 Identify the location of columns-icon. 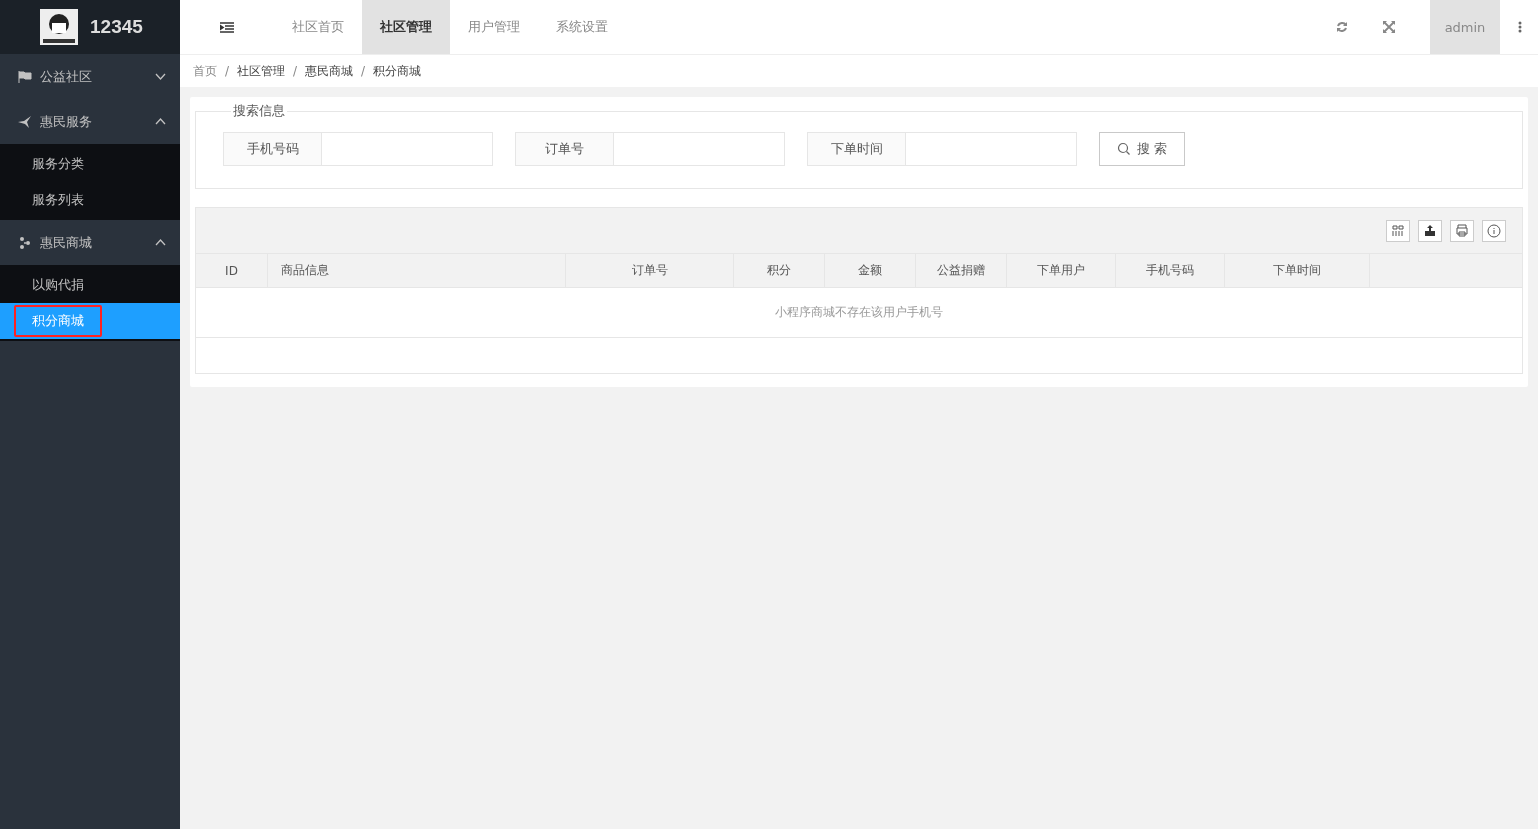
(1398, 230).